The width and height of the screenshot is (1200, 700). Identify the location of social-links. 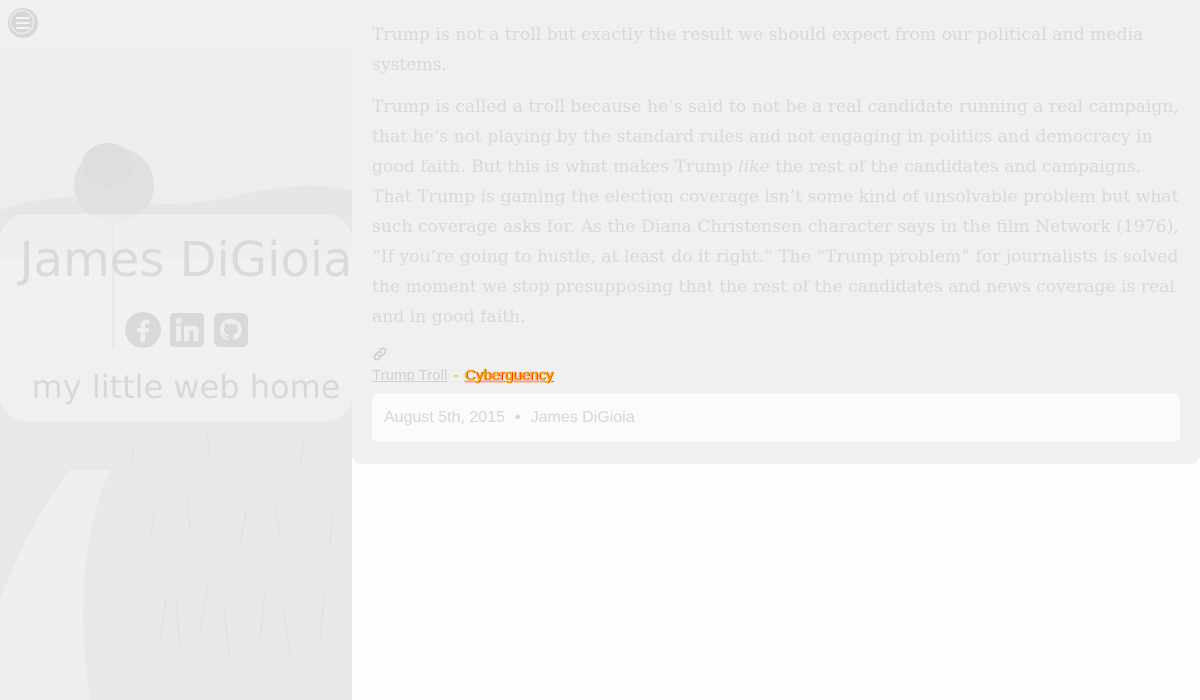
(187, 330).